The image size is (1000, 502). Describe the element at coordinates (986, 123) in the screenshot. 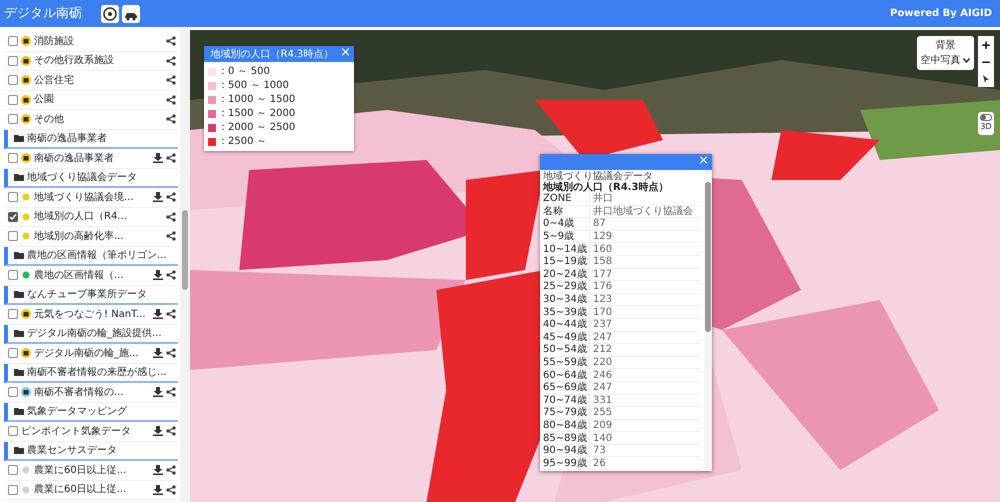

I see `3d-toggle: 3D` at that location.